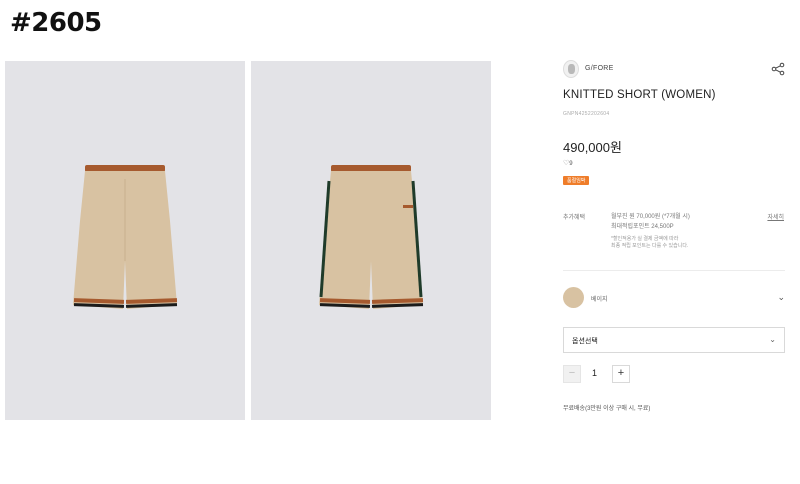 The image size is (800, 484). I want to click on shipping-note: 무료배송(3만원 이상 구매 시, 무료), so click(607, 409).